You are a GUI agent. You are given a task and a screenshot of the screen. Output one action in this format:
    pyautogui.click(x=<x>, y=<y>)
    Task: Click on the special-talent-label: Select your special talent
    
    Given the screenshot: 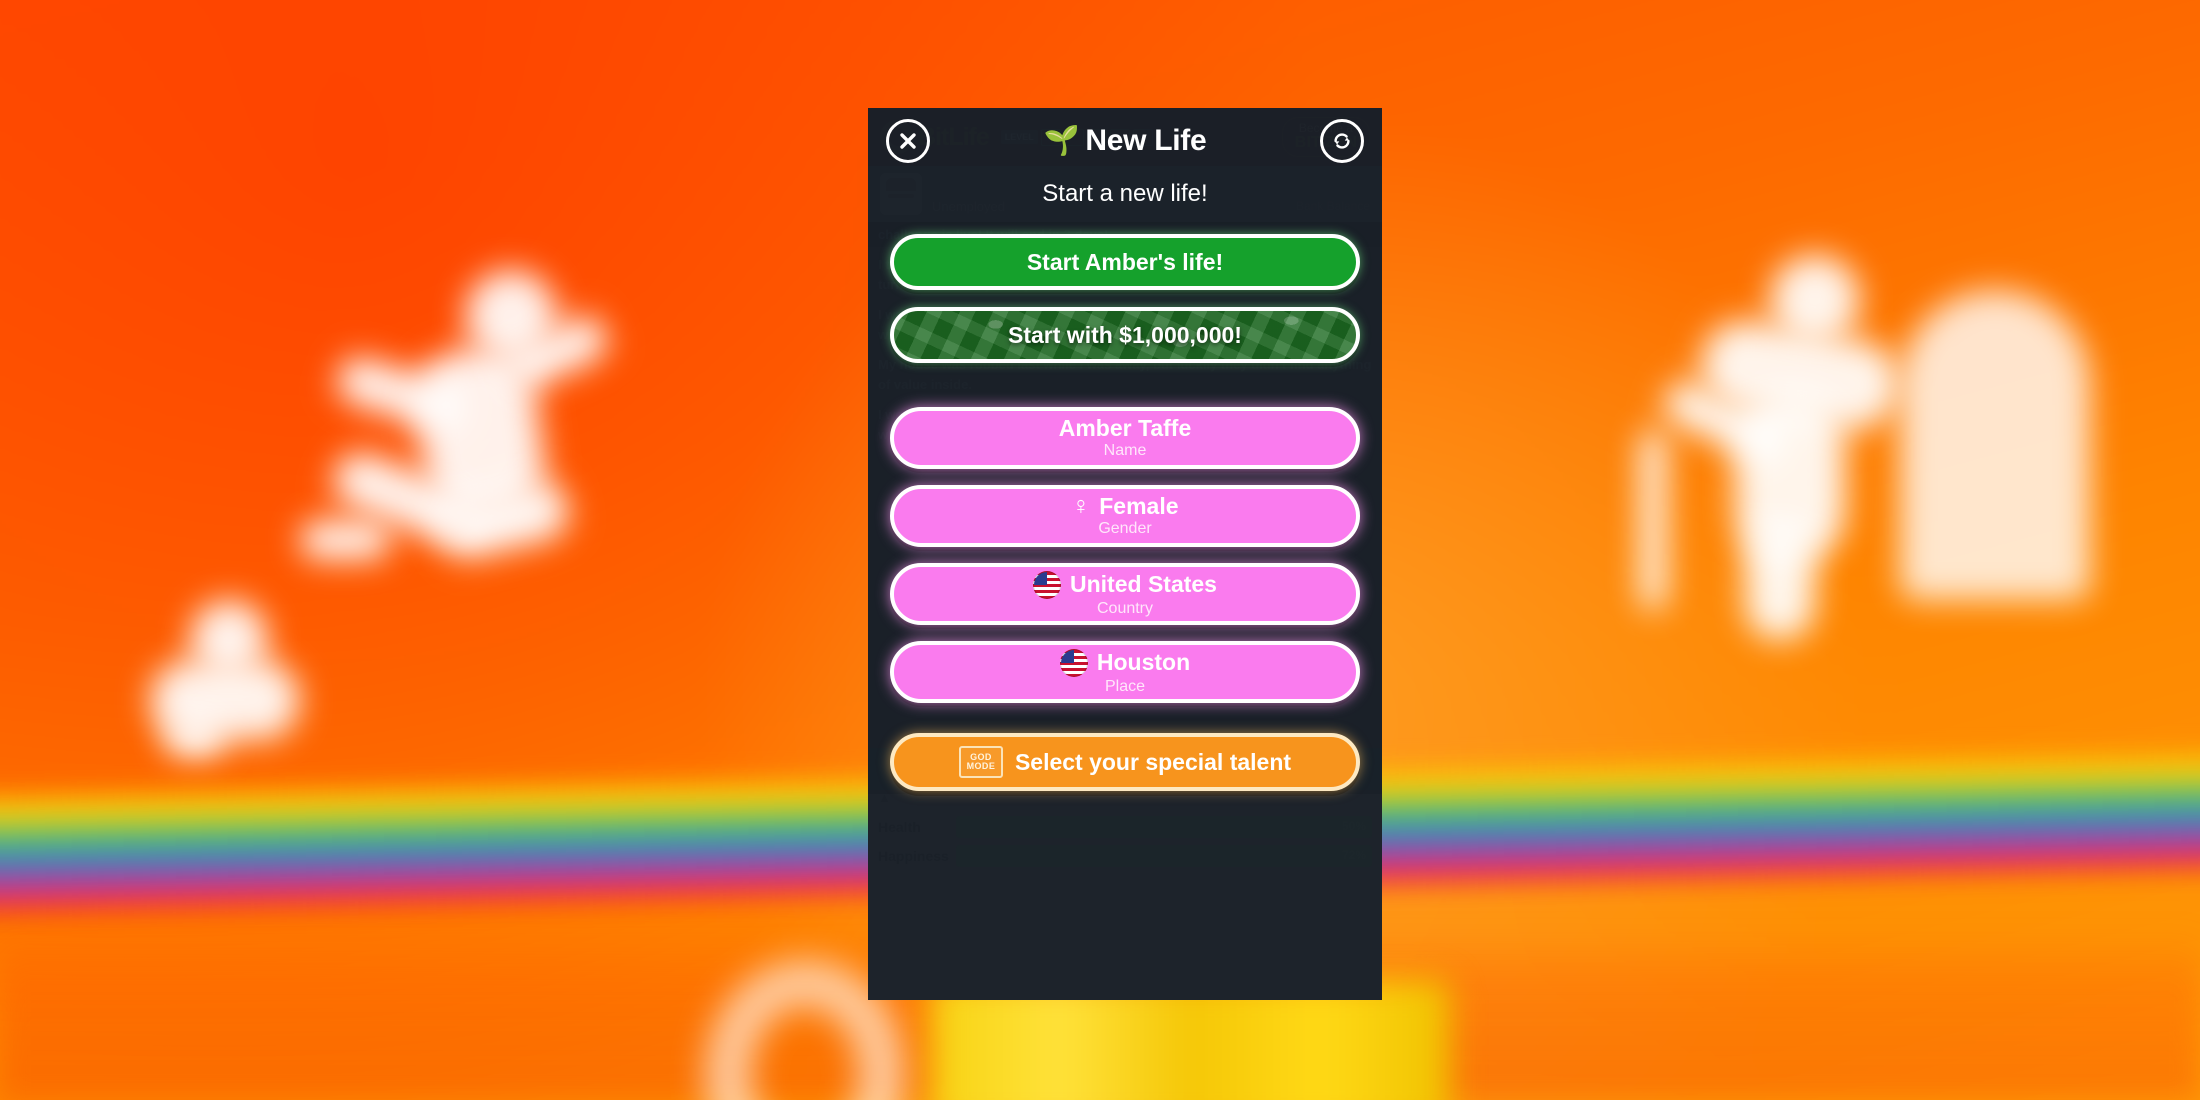 What is the action you would take?
    pyautogui.click(x=1153, y=761)
    